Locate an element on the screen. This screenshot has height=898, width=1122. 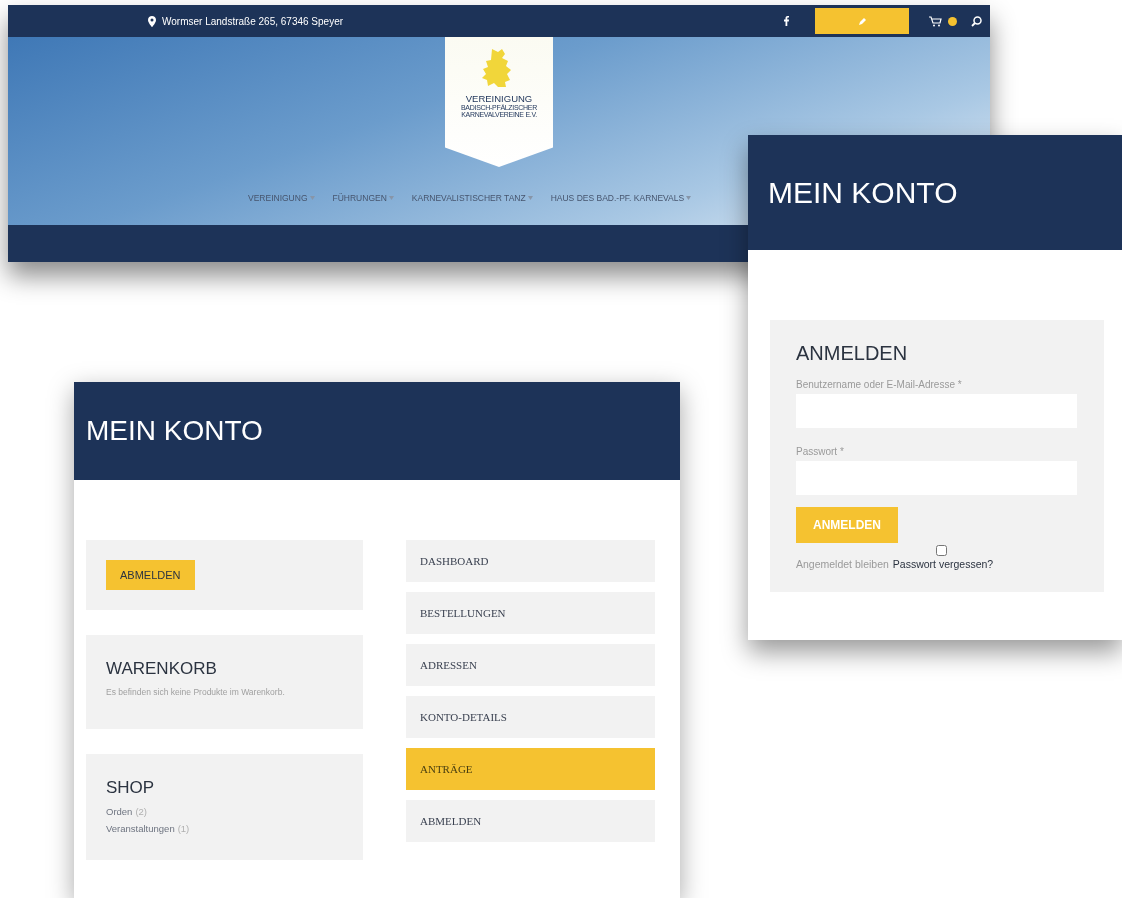
account-menu-item: DASHBOARD is located at coordinates (530, 561).